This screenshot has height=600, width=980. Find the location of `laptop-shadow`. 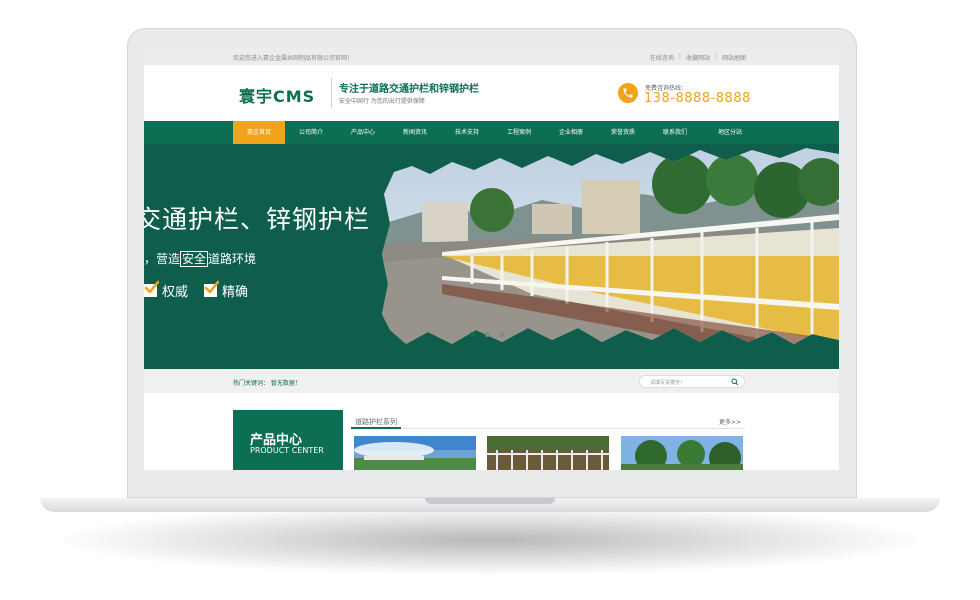

laptop-shadow is located at coordinates (490, 540).